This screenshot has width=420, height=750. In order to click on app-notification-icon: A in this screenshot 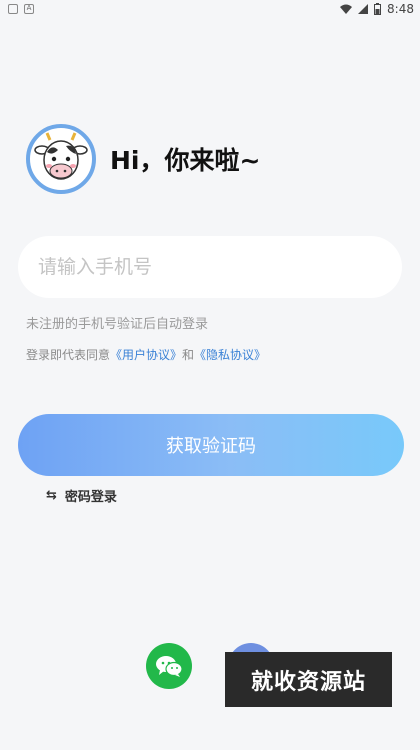, I will do `click(29, 9)`.